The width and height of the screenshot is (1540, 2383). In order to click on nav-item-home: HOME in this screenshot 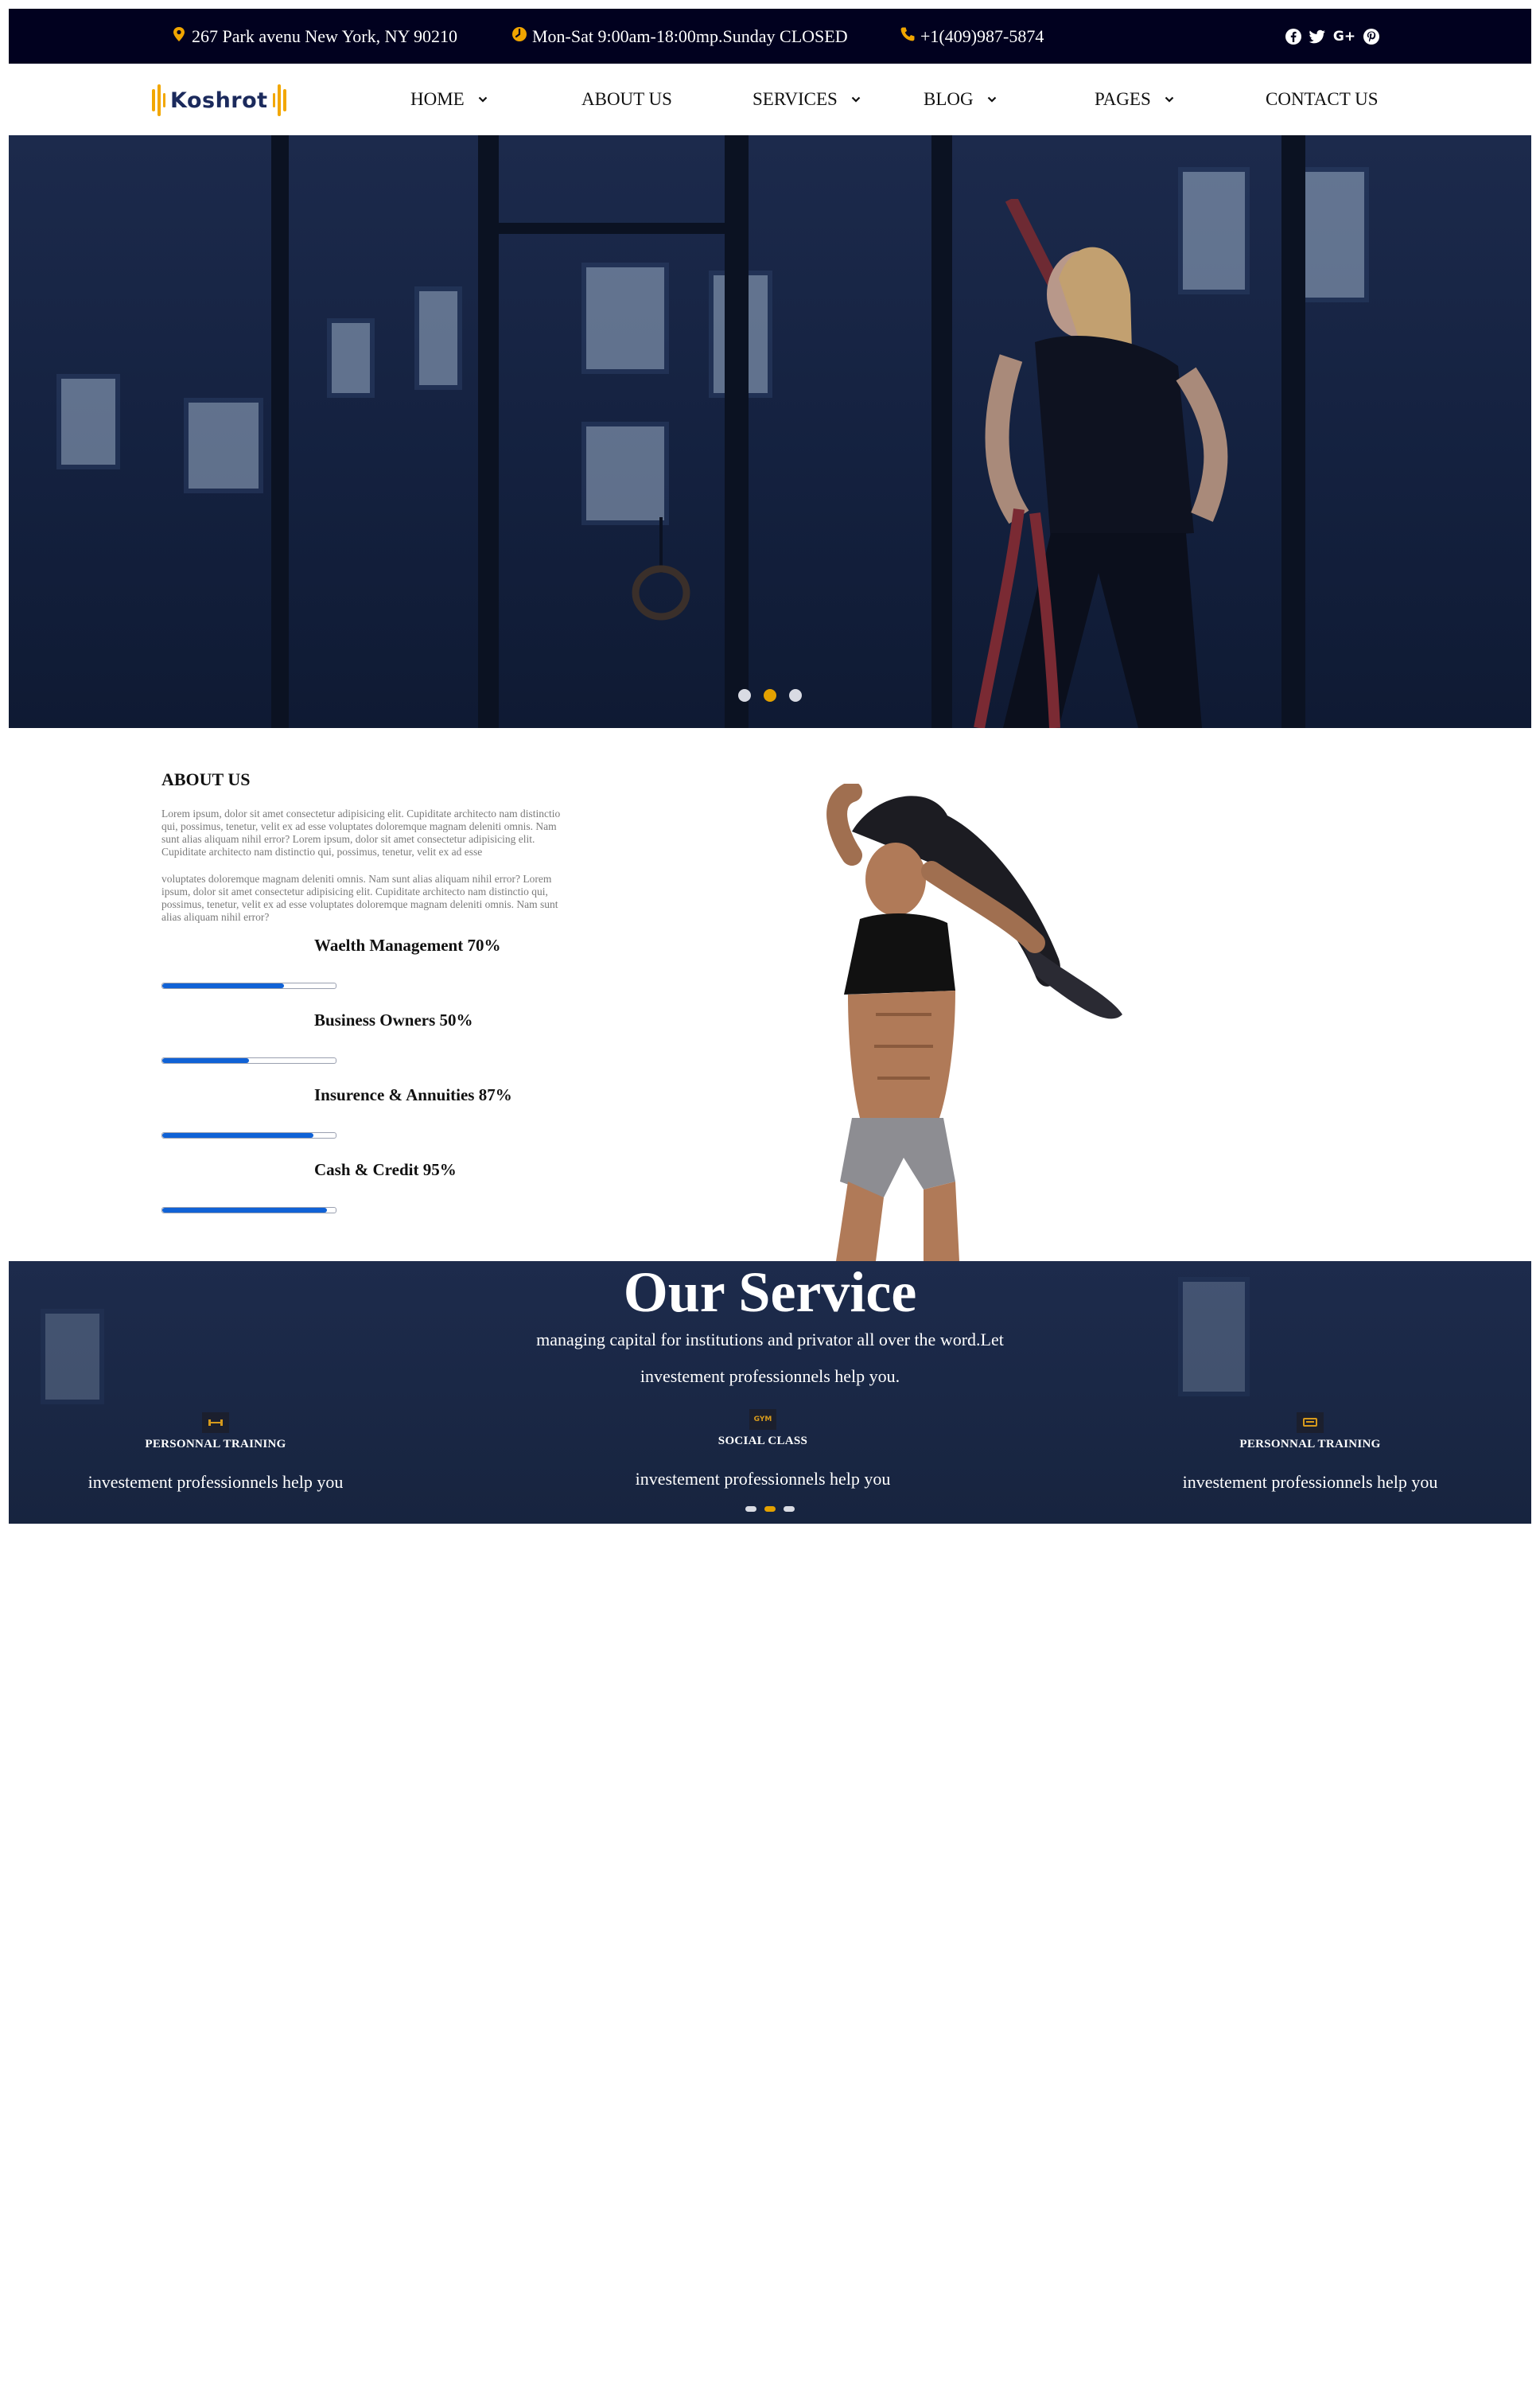, I will do `click(449, 99)`.